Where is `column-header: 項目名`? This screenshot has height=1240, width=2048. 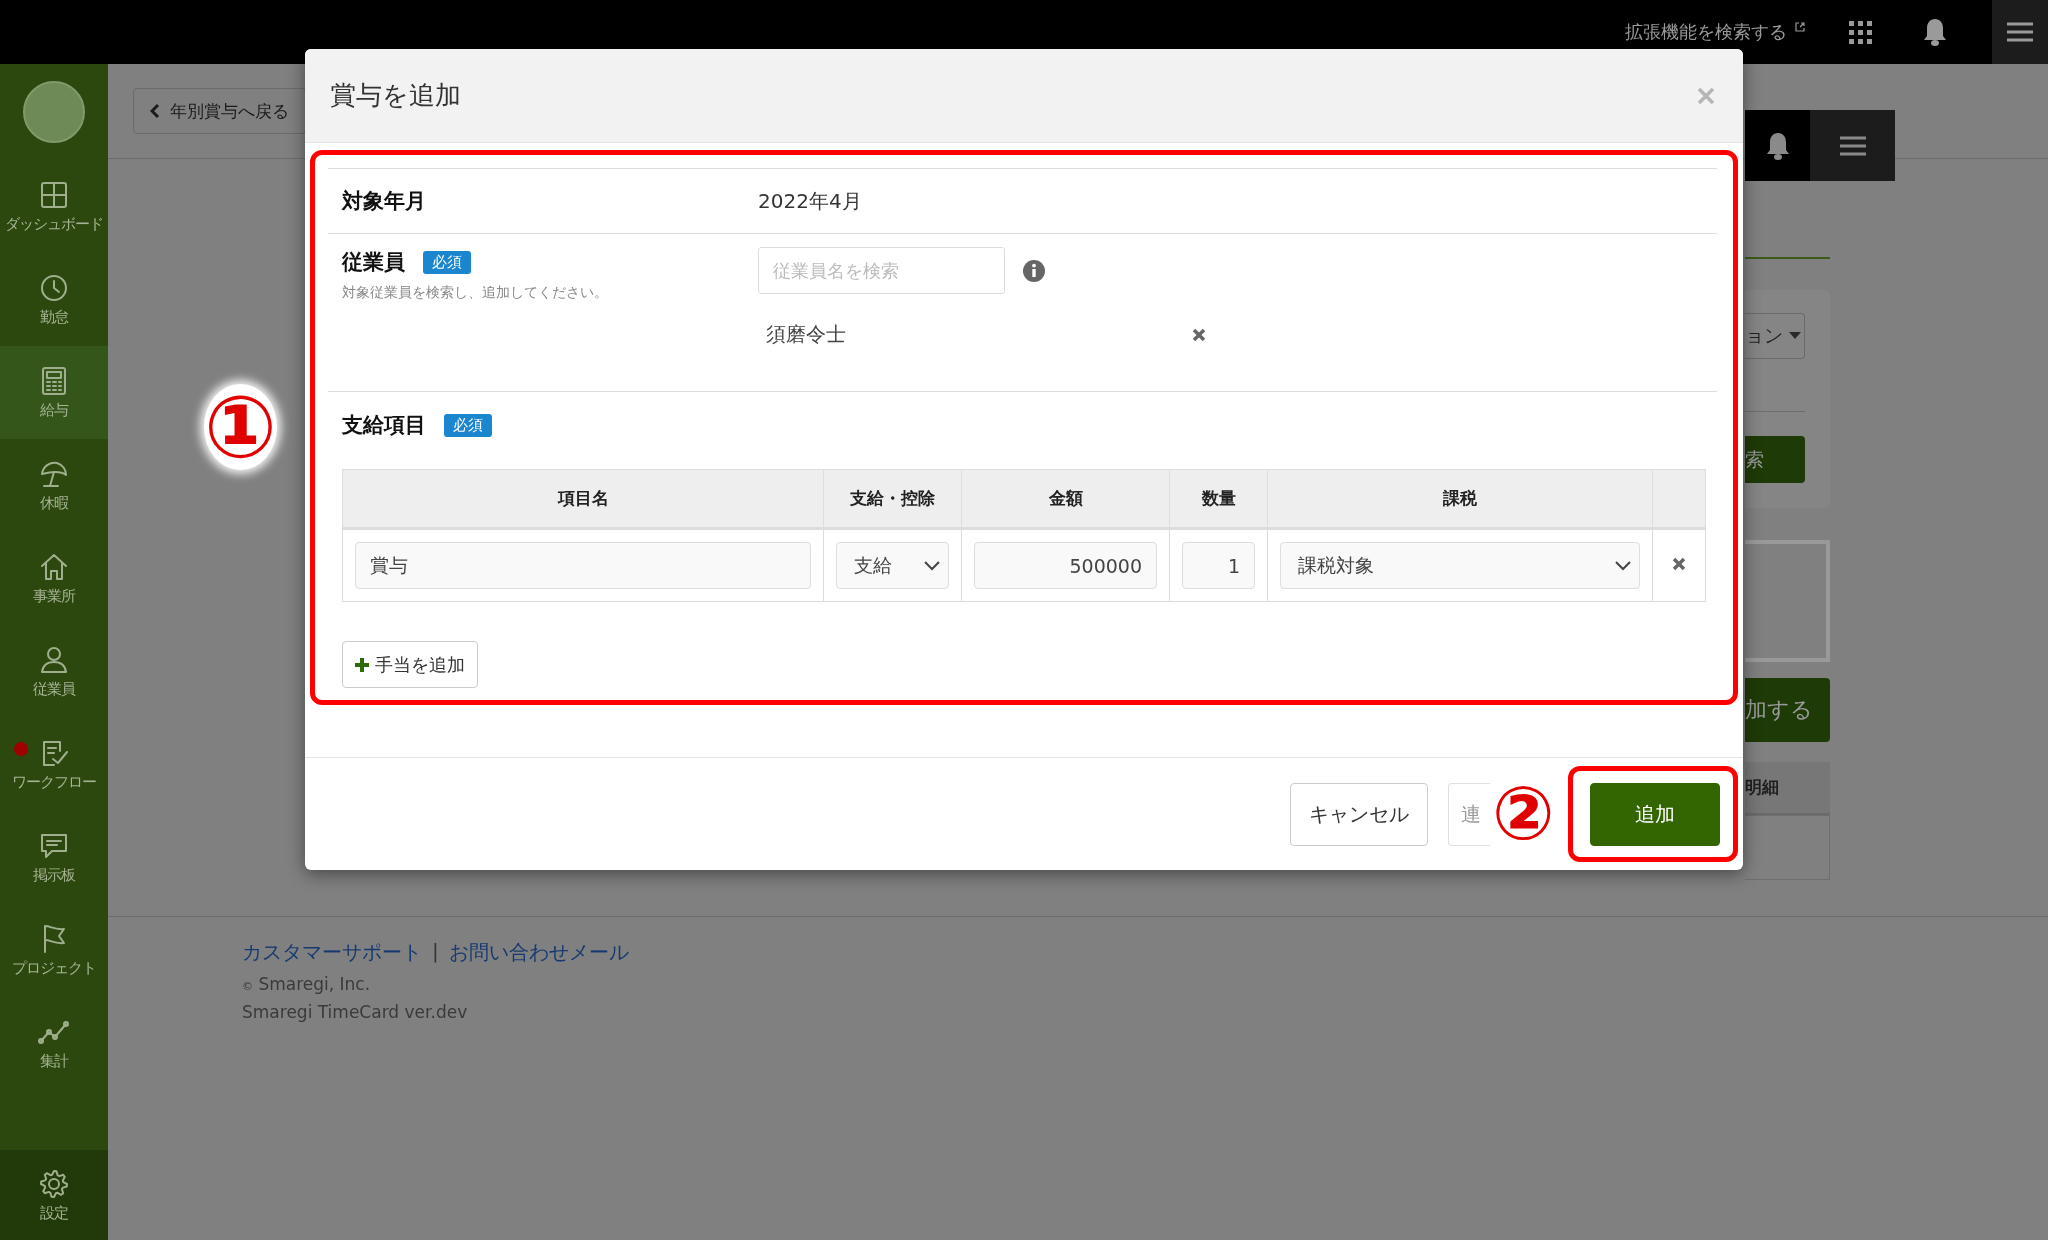 column-header: 項目名 is located at coordinates (583, 499).